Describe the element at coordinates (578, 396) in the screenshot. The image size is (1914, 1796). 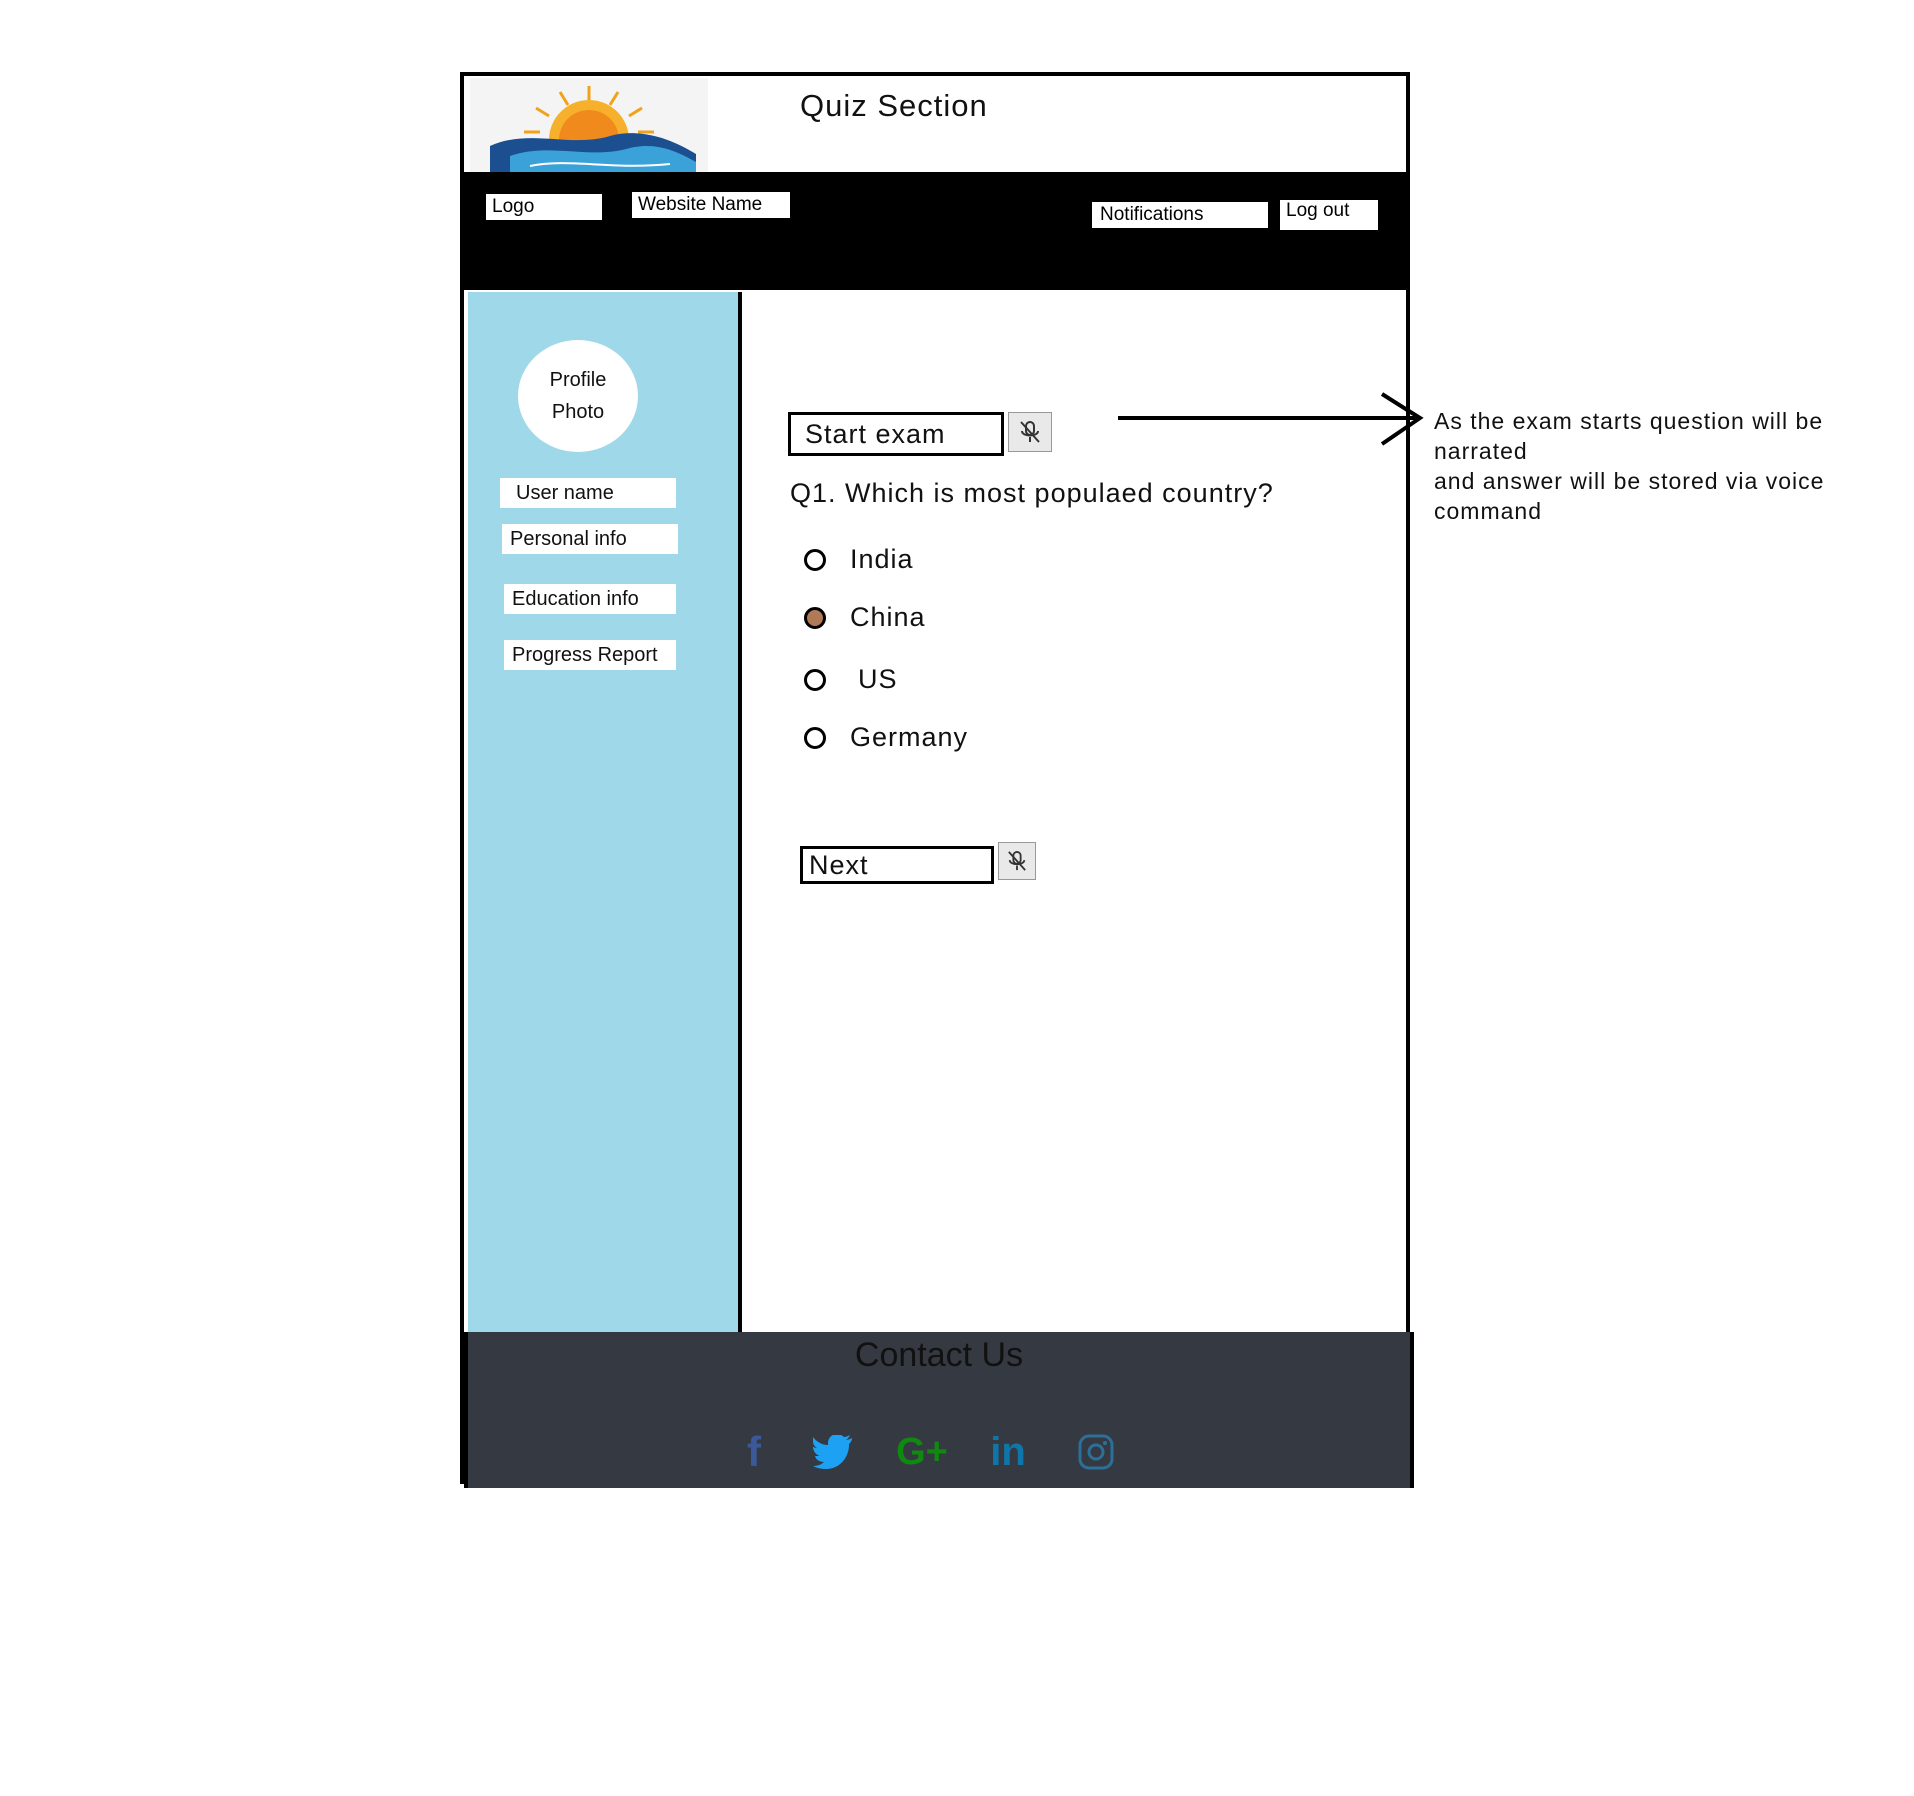
I see `profile-photo: Profile Photo` at that location.